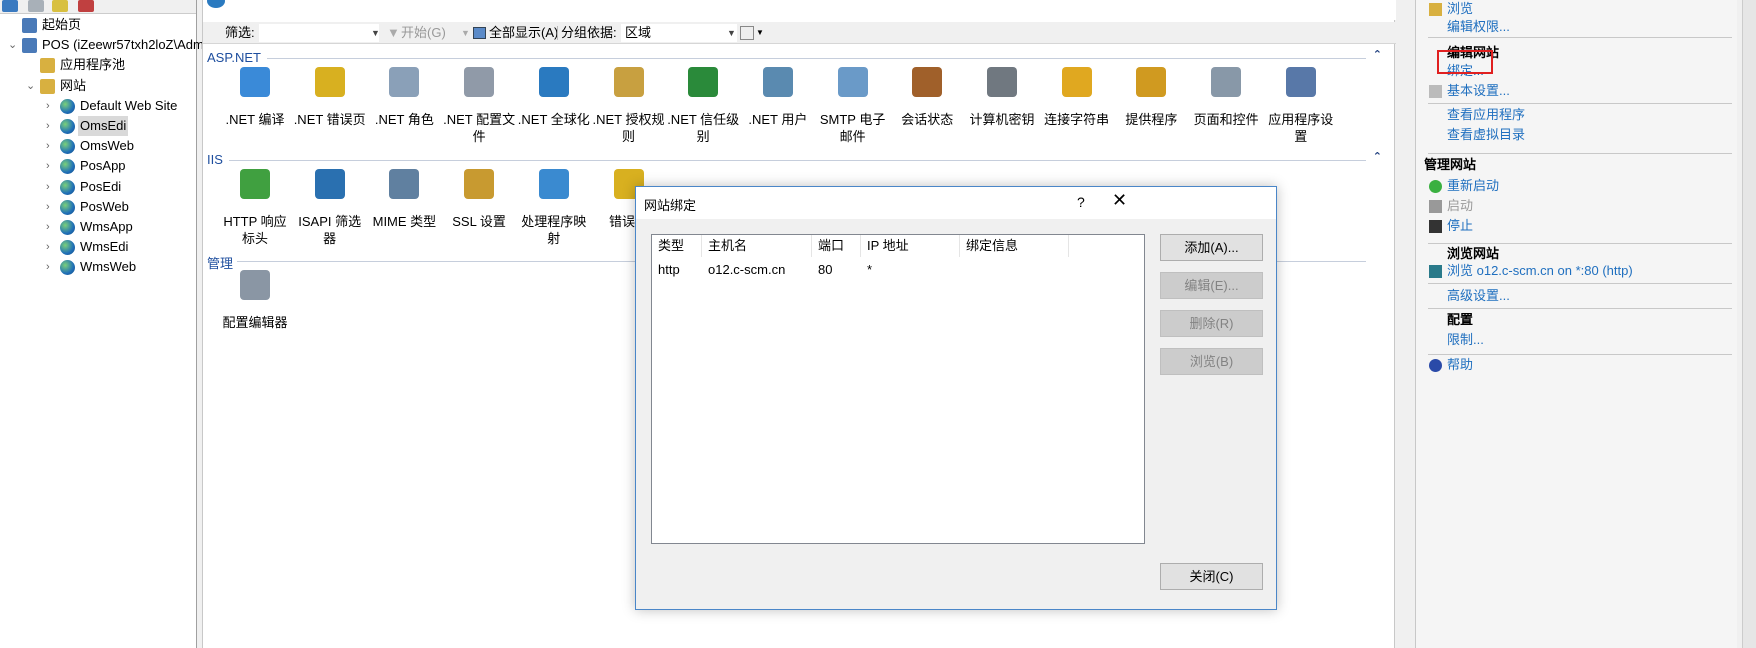 The width and height of the screenshot is (1756, 648). I want to click on action-link: 启动, so click(1460, 206).